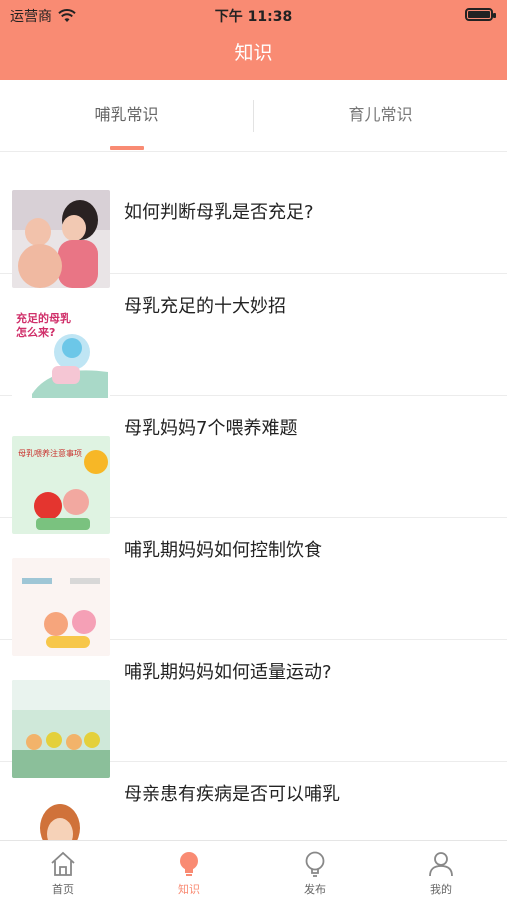 This screenshot has height=900, width=507. What do you see at coordinates (205, 306) in the screenshot?
I see `article-title: 母乳充足的十大妙招` at bounding box center [205, 306].